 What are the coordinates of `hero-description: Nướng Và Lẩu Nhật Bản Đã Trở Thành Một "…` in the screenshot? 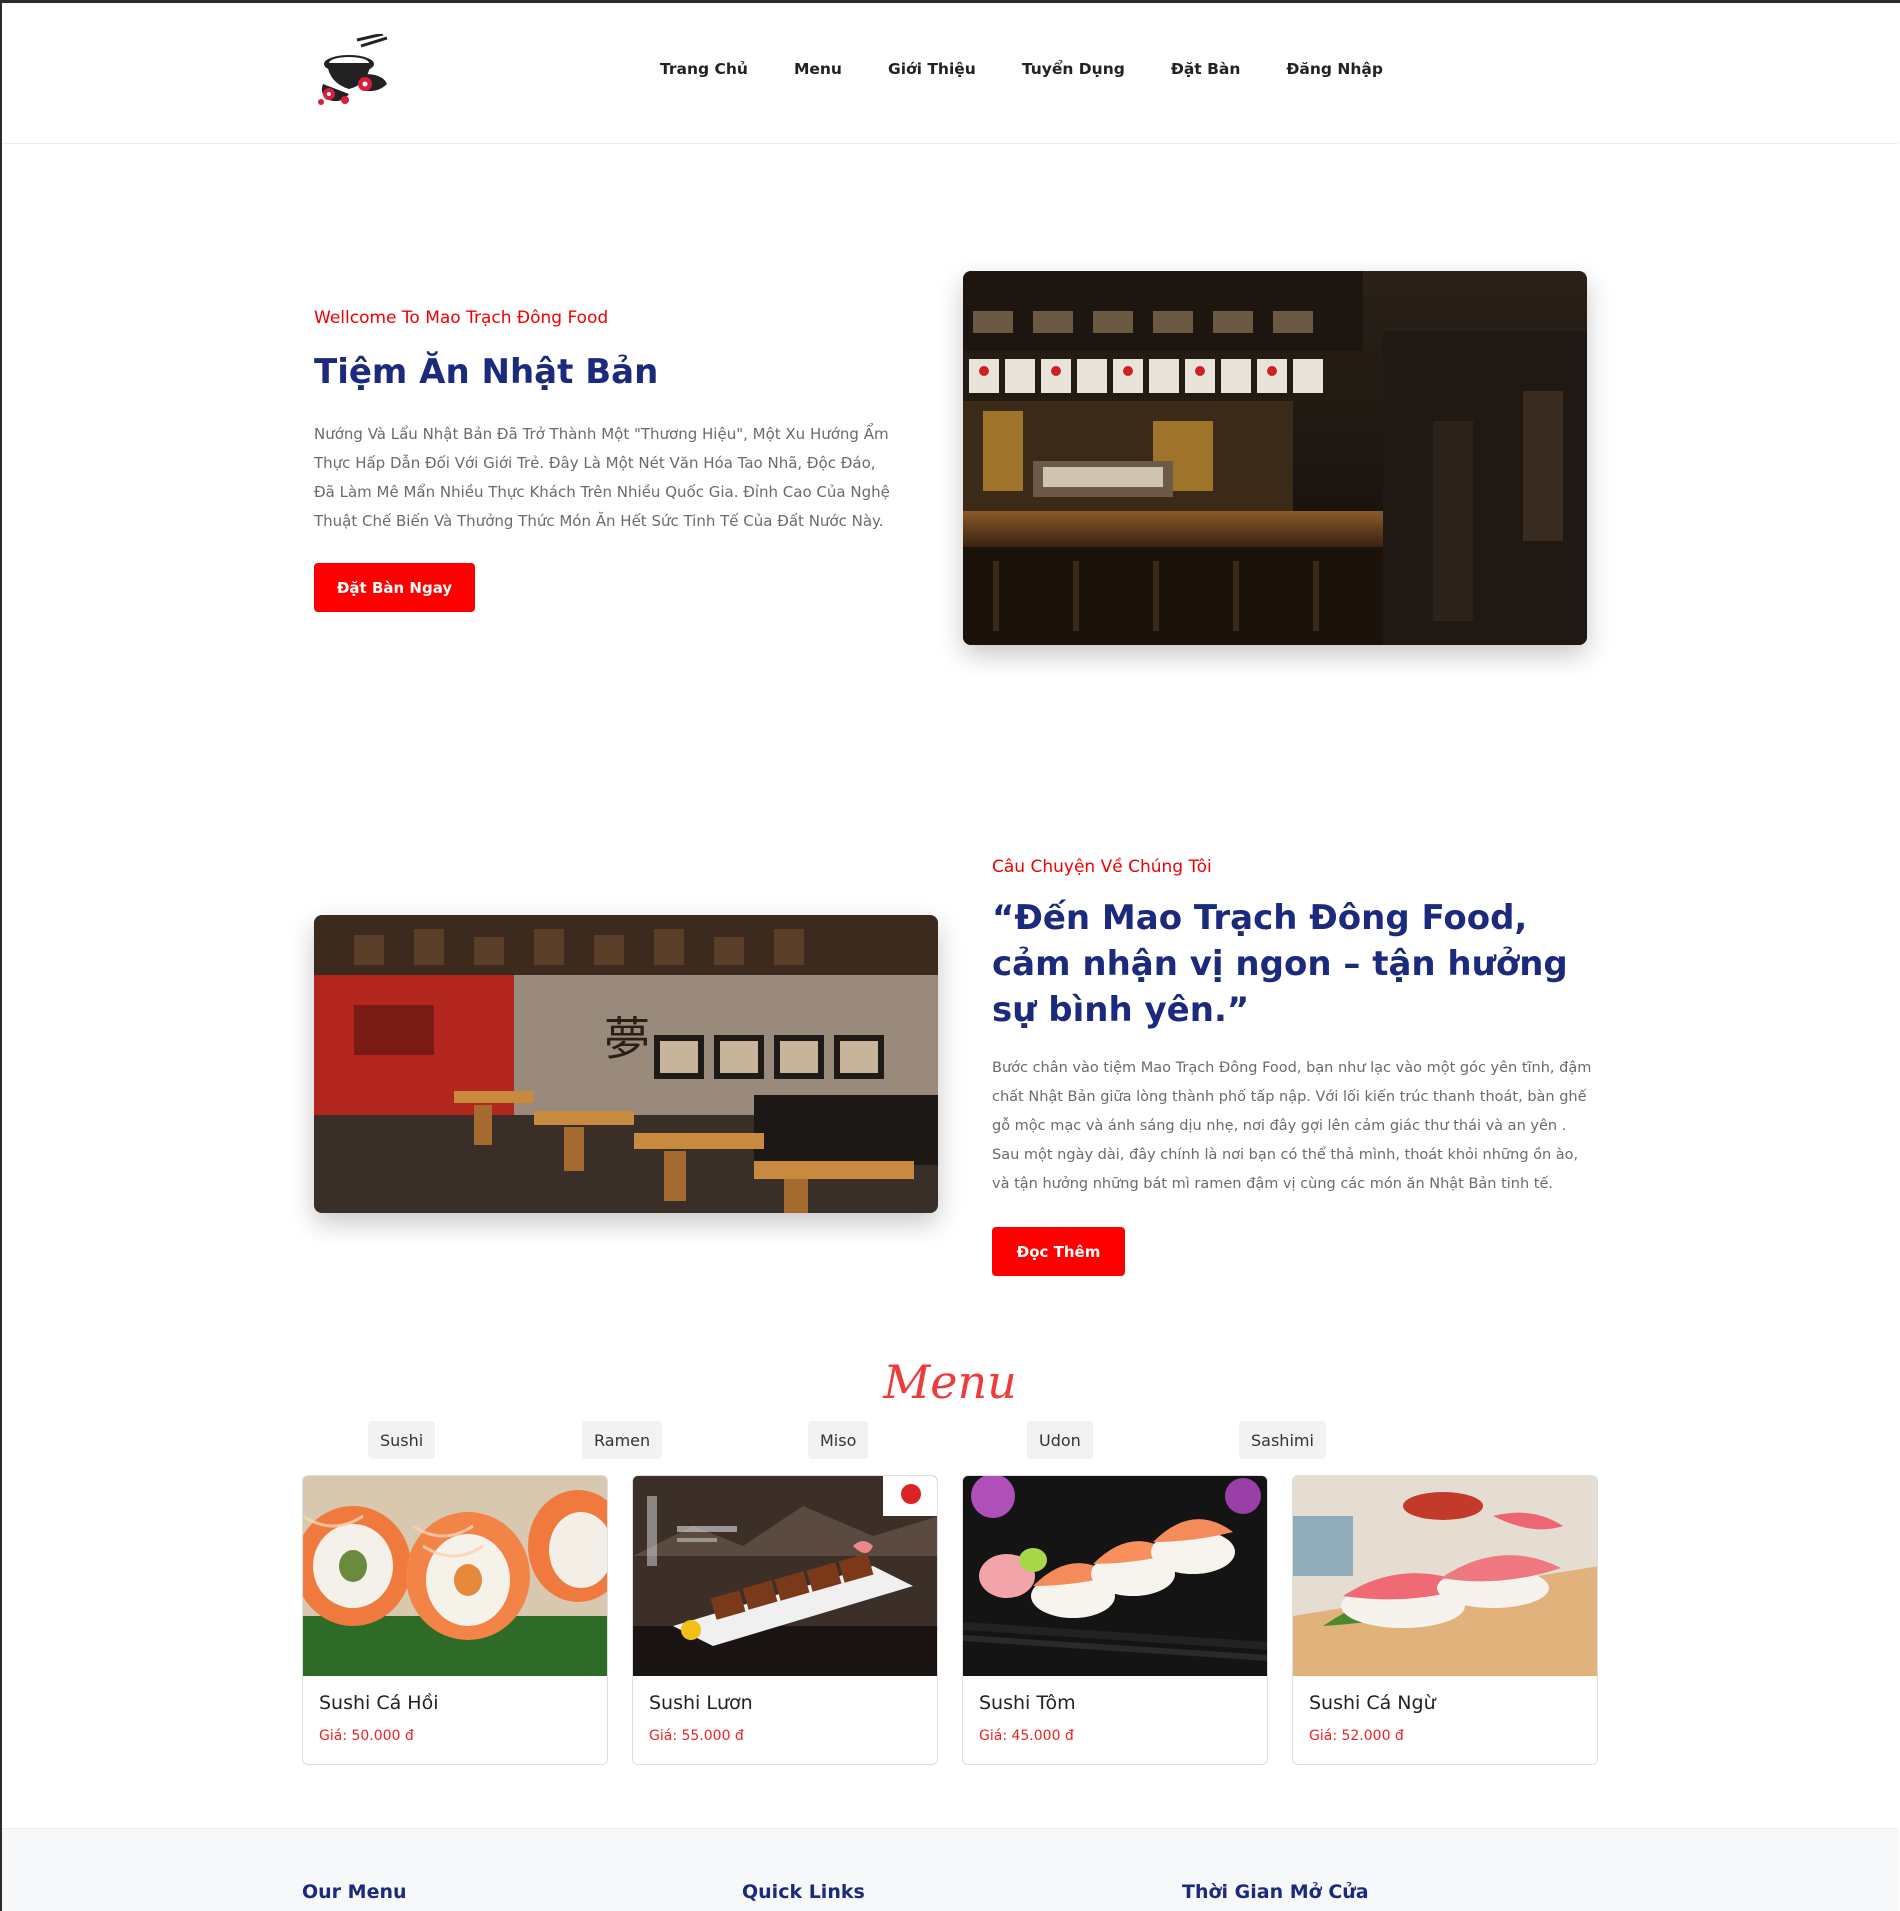 It's located at (602, 477).